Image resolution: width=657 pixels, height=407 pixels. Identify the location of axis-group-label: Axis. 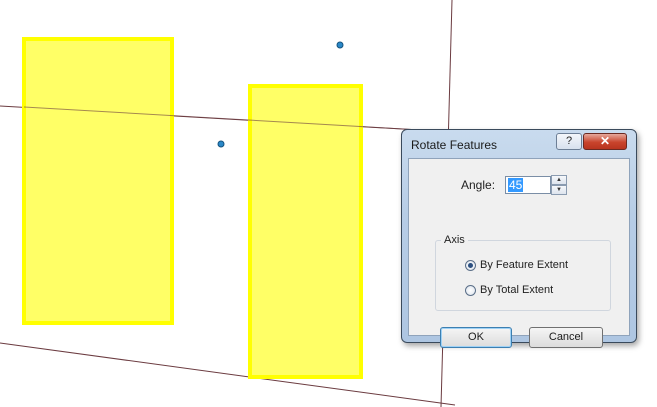
(454, 240).